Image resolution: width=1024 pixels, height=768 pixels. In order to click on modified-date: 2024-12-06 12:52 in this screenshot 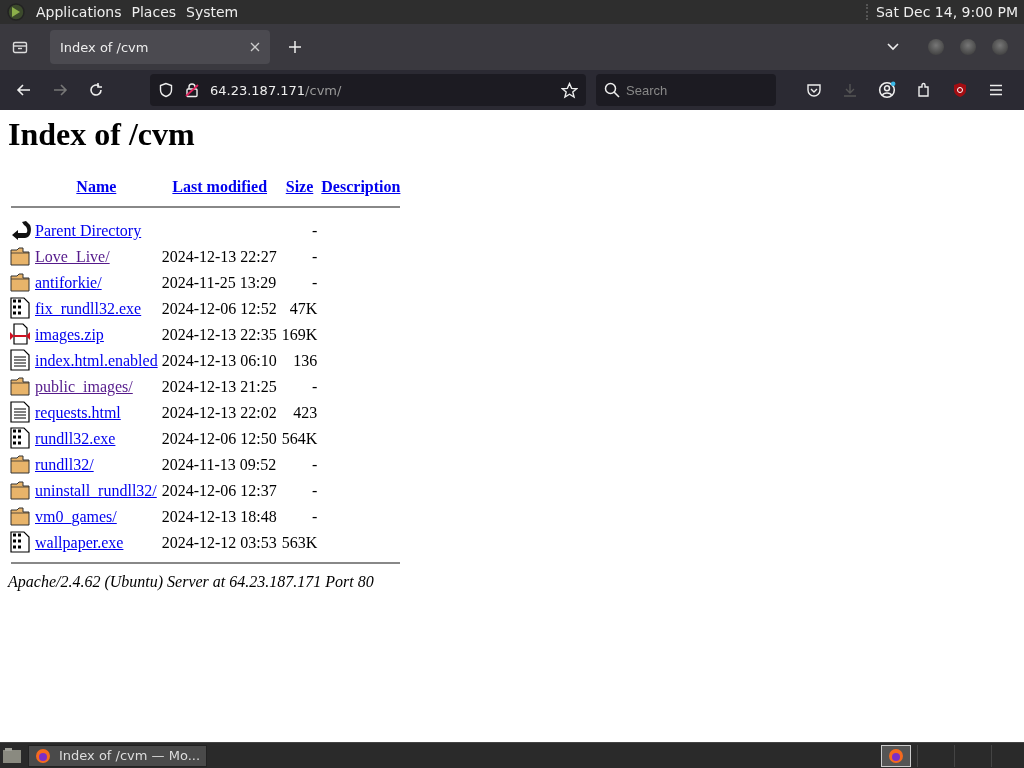, I will do `click(219, 308)`.